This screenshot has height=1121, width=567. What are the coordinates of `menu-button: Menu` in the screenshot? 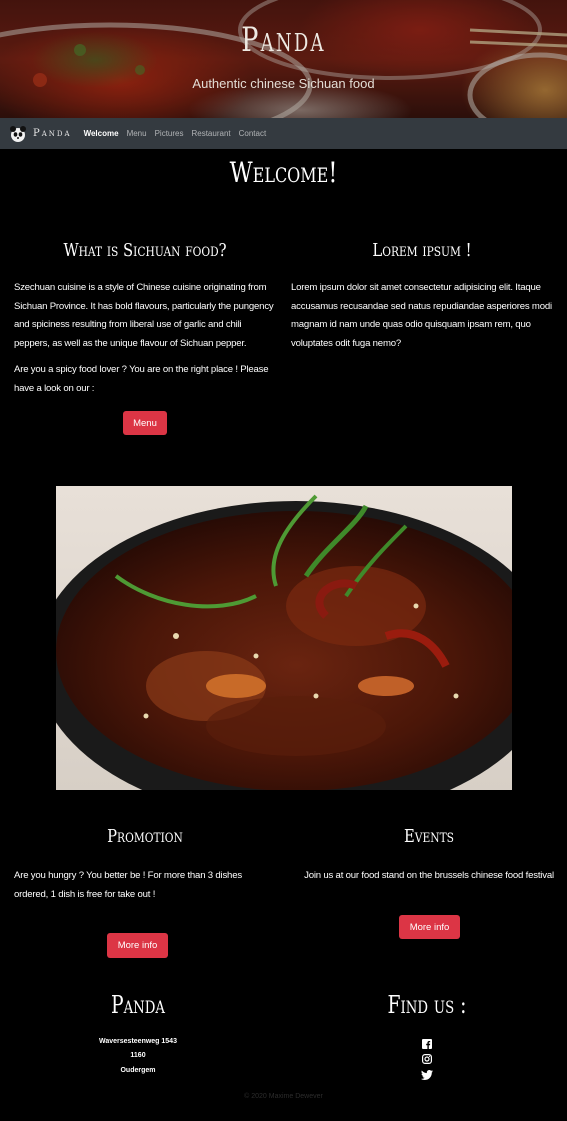 It's located at (145, 423).